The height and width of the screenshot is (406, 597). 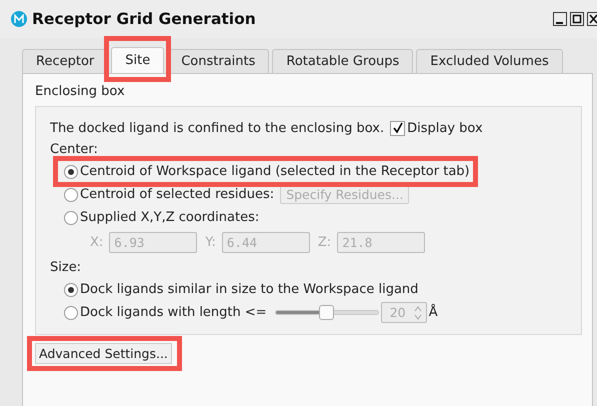 I want to click on checkbox-label: Display box, so click(x=445, y=128).